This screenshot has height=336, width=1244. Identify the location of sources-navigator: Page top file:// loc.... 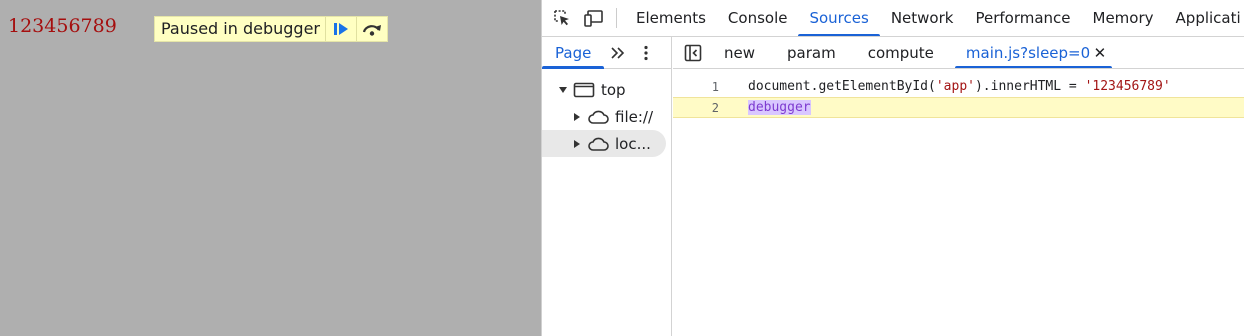
(607, 186).